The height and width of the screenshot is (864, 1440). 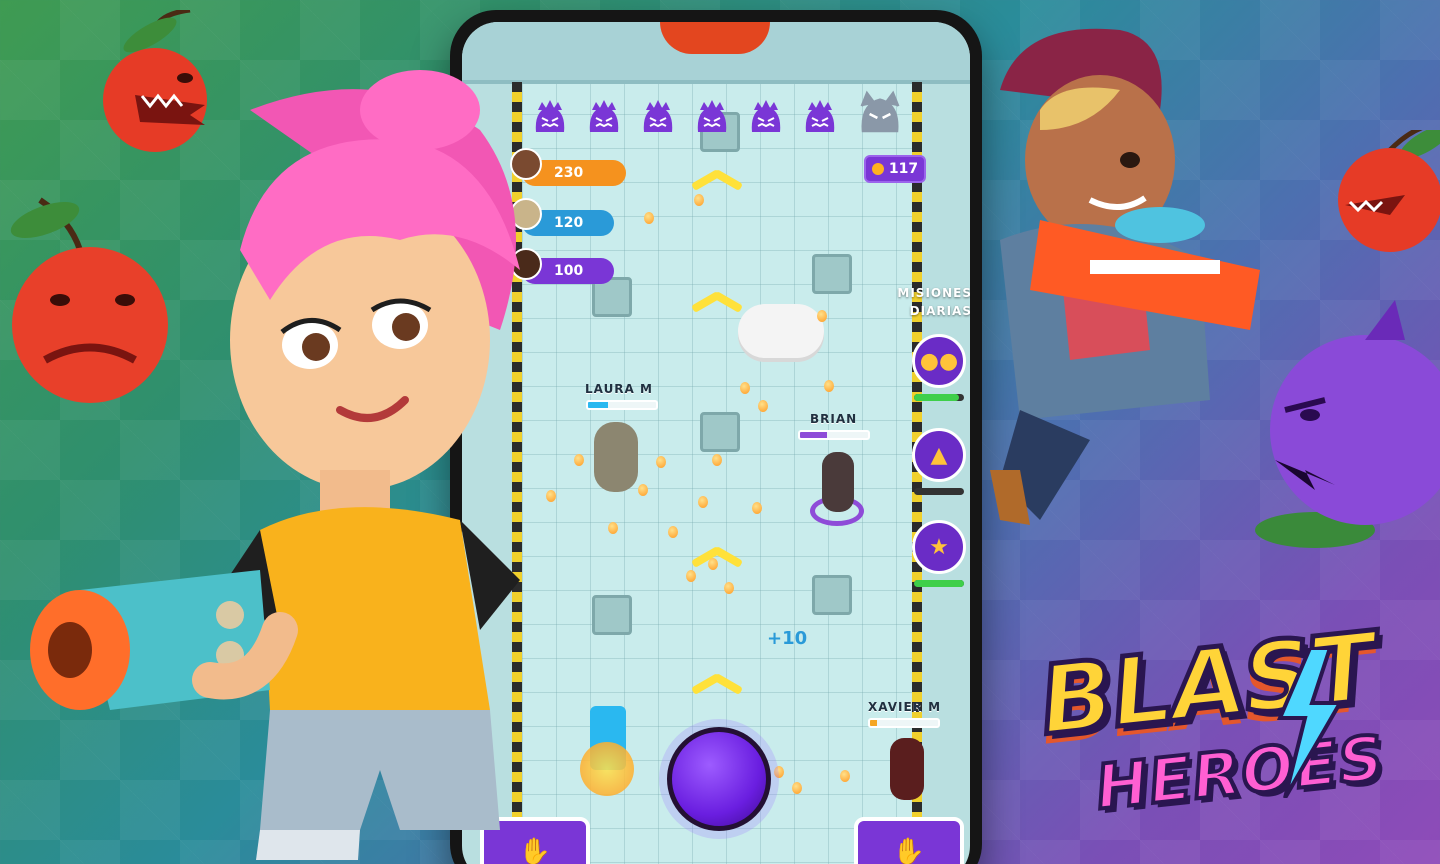 I want to click on goal-marker, so click(x=715, y=38).